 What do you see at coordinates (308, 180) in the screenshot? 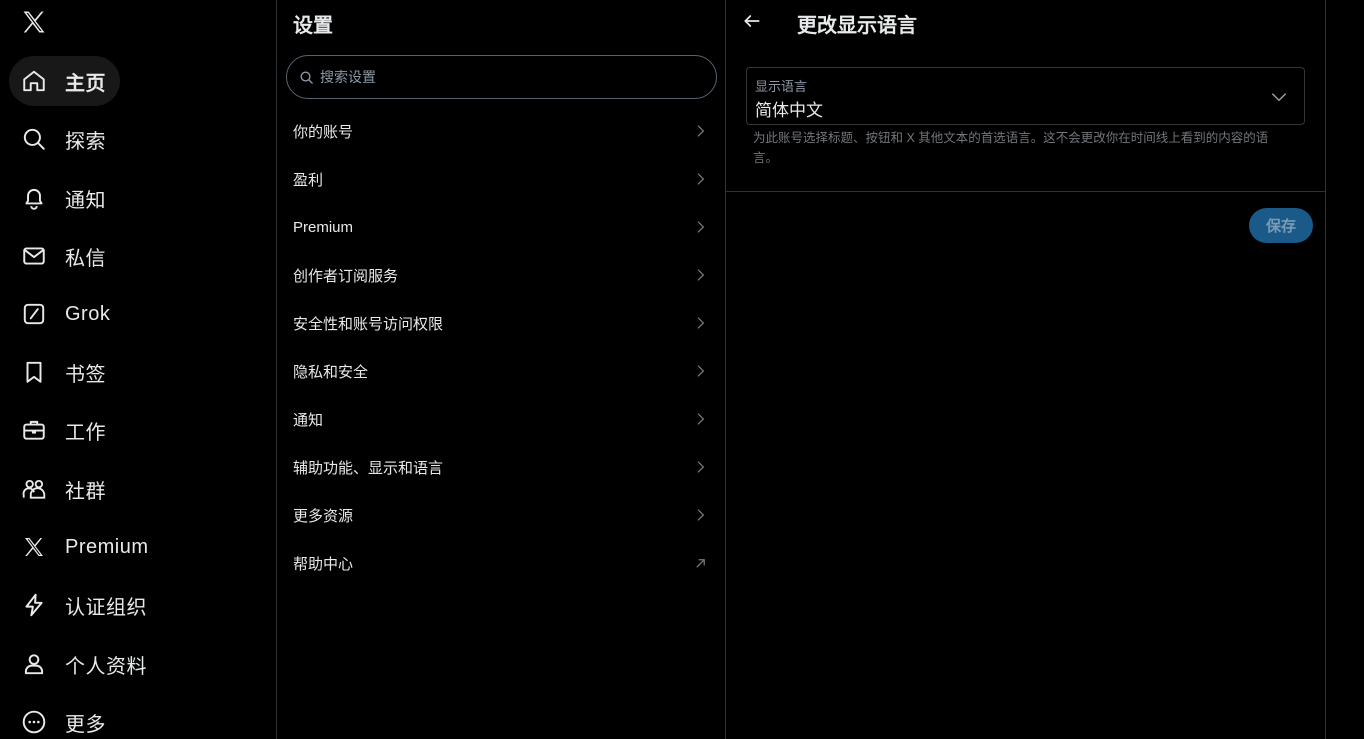
I see `settings-item-label: 盈利` at bounding box center [308, 180].